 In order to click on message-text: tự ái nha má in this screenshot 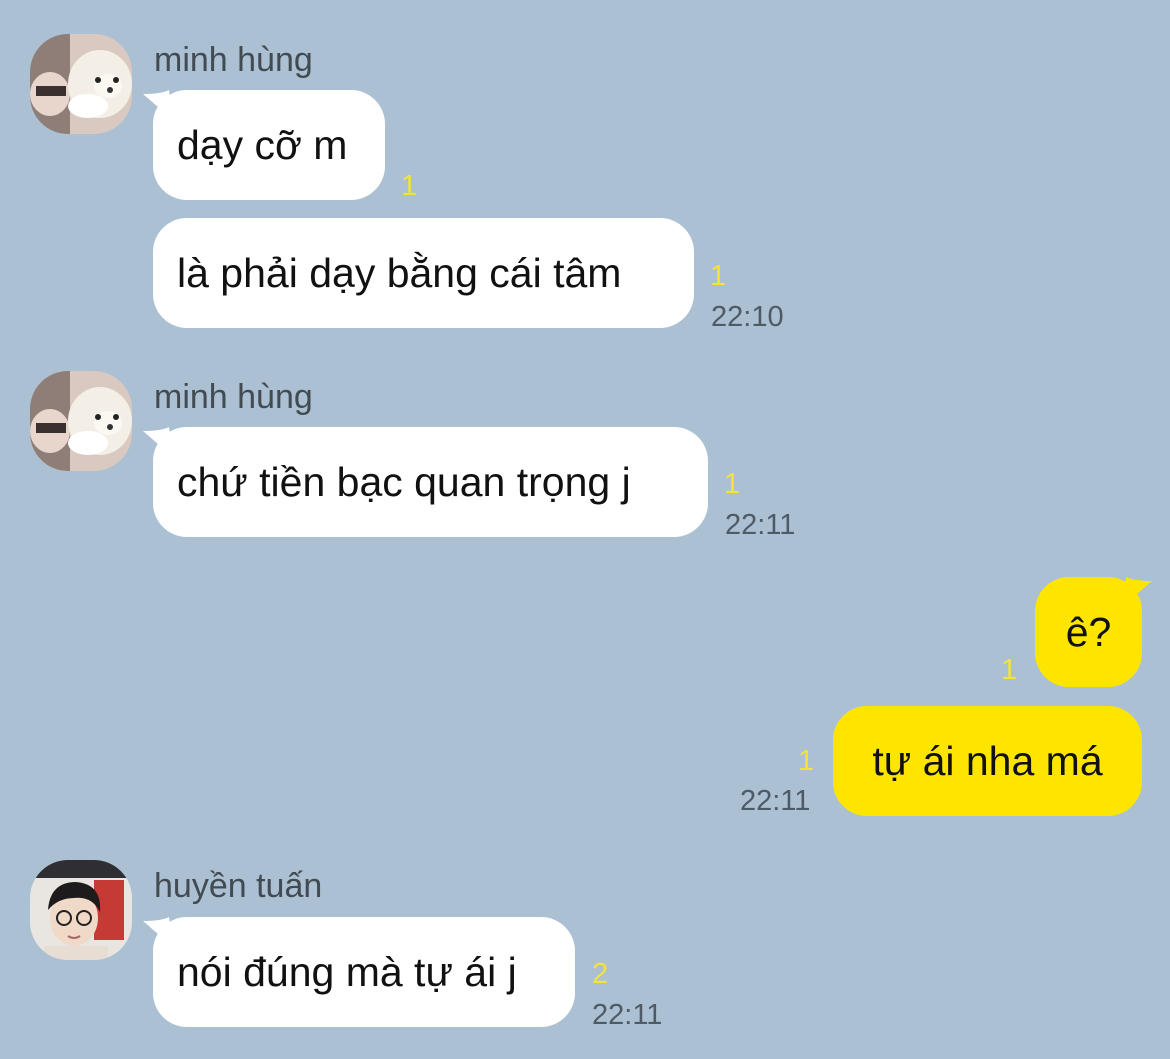, I will do `click(987, 761)`.